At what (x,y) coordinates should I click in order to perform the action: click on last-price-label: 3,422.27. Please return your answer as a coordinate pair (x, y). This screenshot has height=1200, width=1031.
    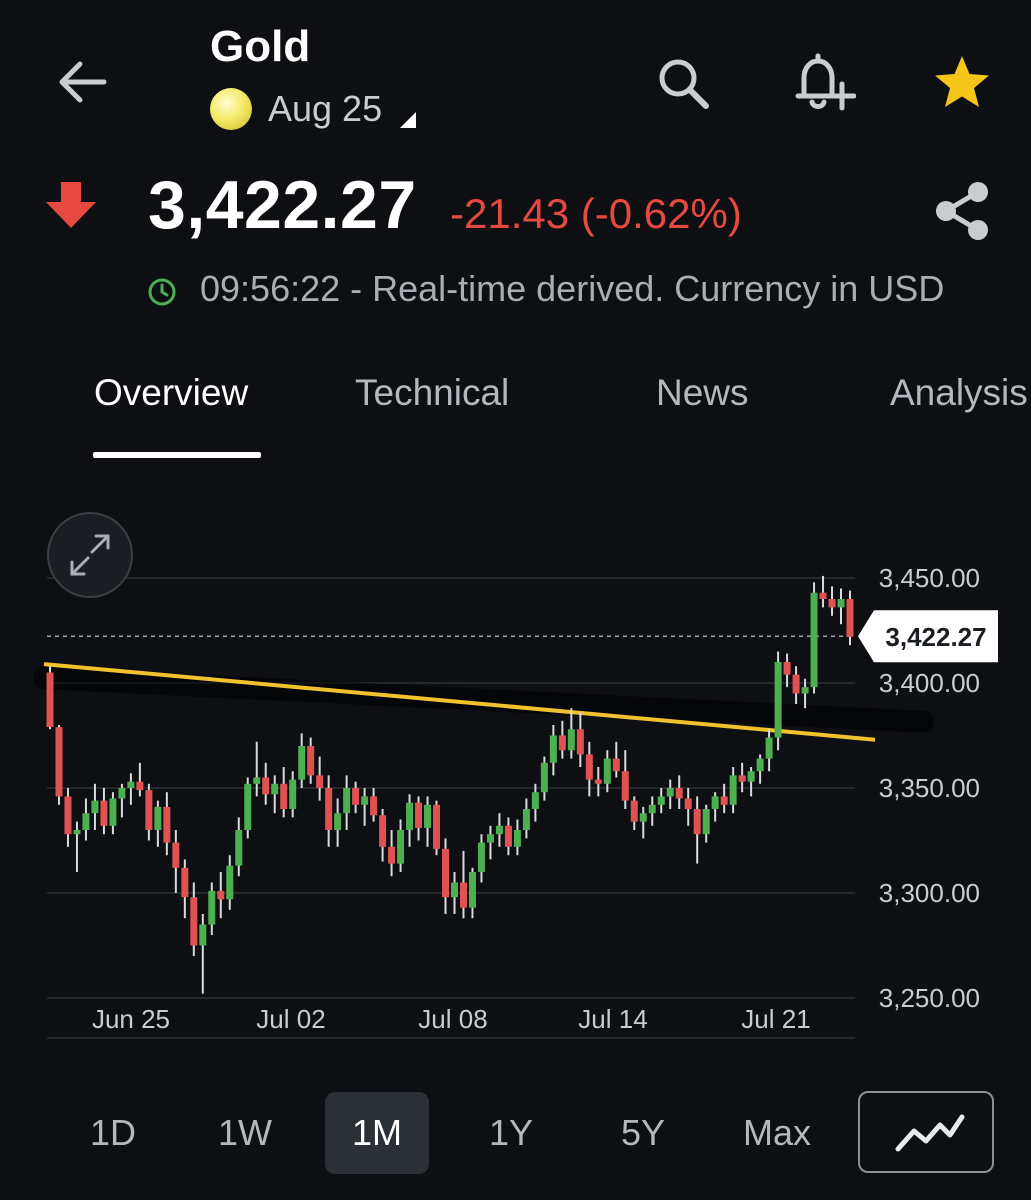
    Looking at the image, I should click on (935, 637).